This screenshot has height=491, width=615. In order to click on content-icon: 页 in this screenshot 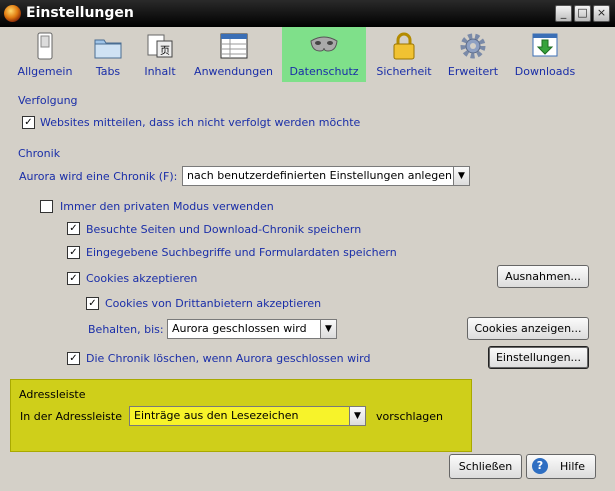, I will do `click(160, 46)`.